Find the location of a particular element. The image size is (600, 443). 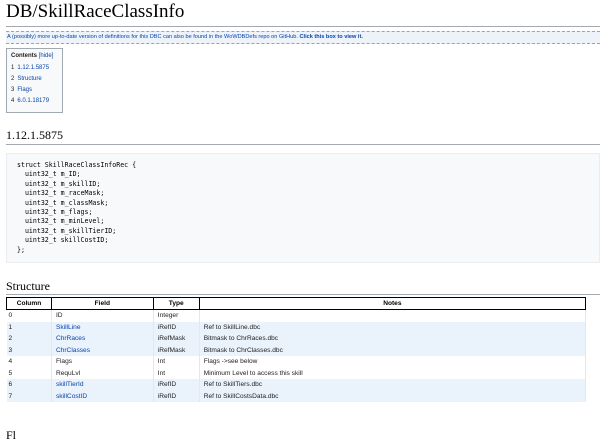

cell-field-link: ChrClasses is located at coordinates (102, 350).